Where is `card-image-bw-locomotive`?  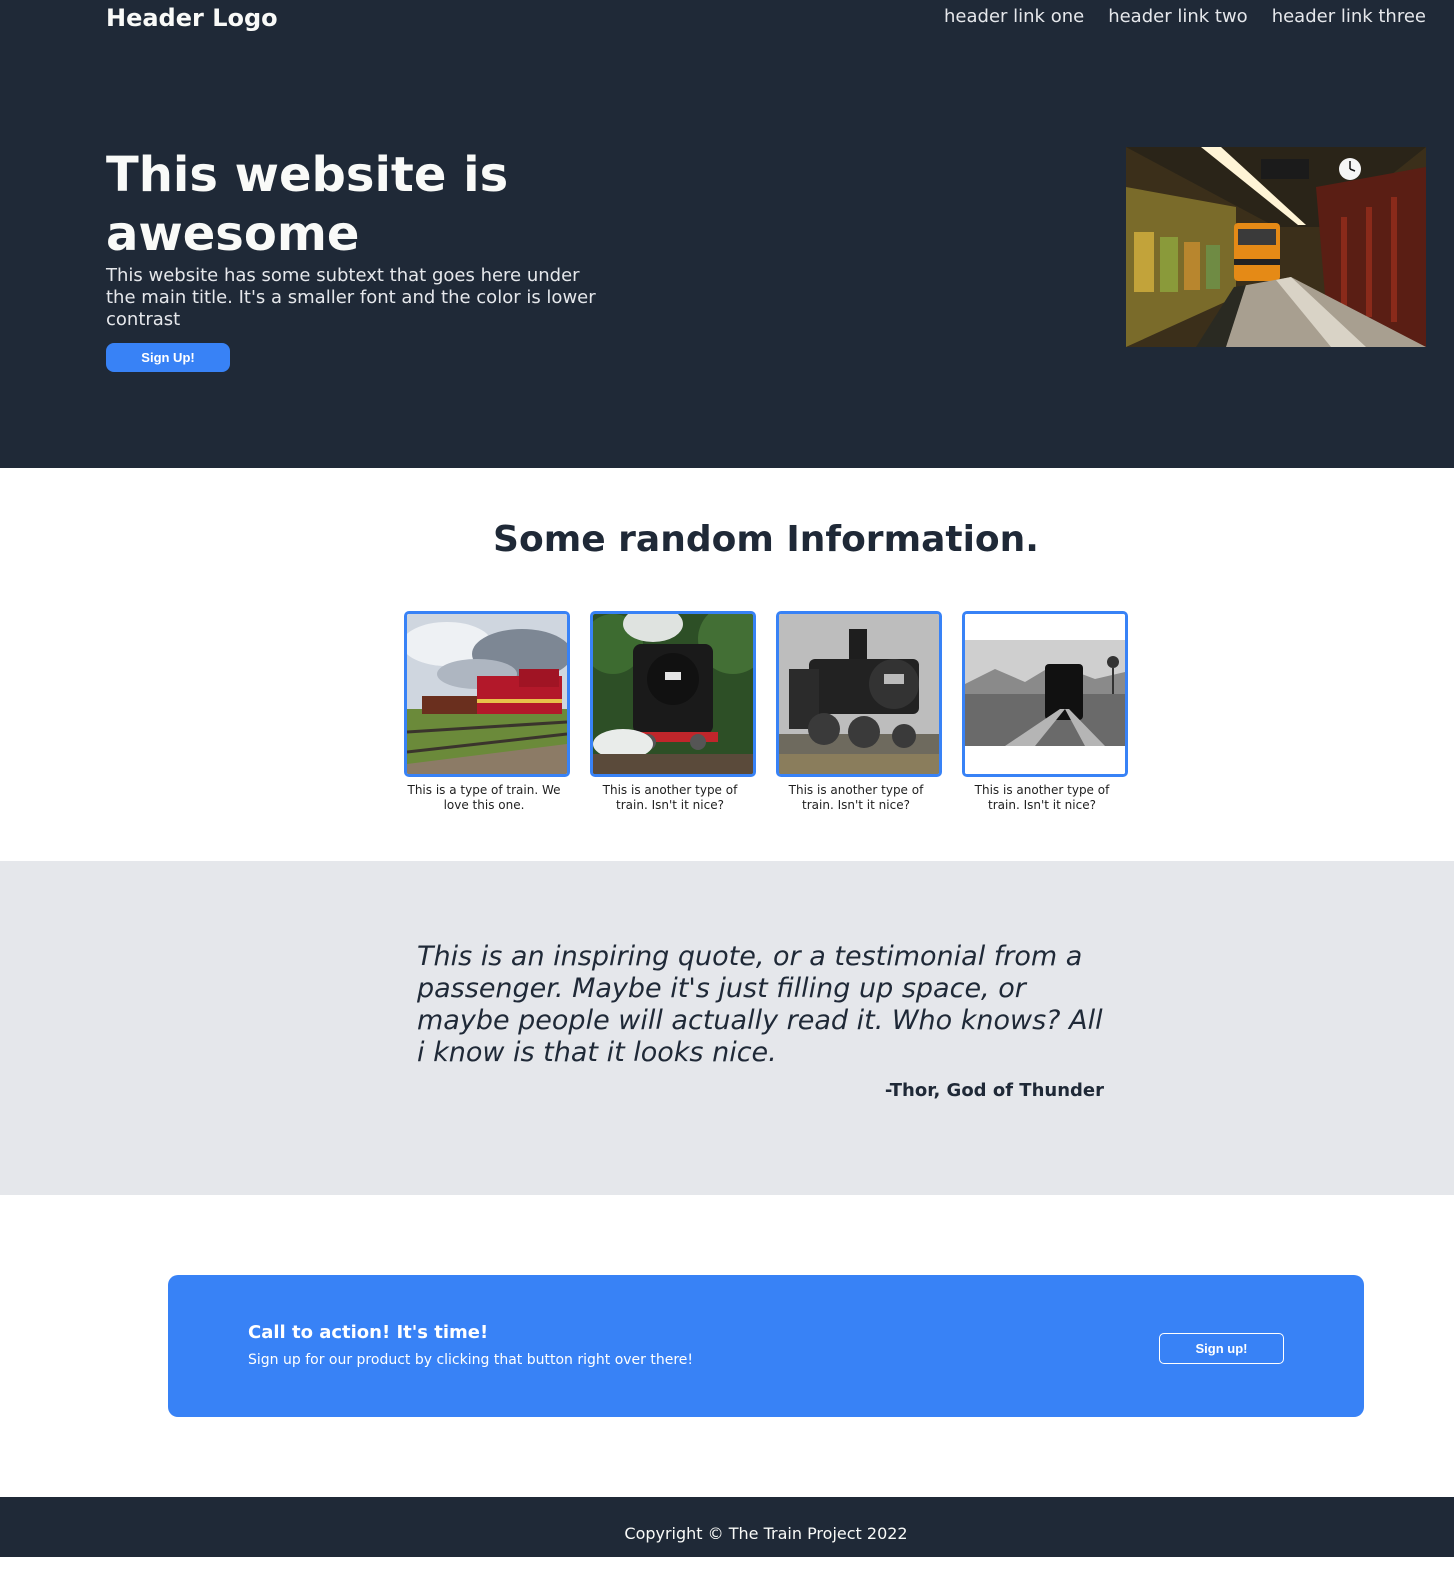
card-image-bw-locomotive is located at coordinates (859, 694).